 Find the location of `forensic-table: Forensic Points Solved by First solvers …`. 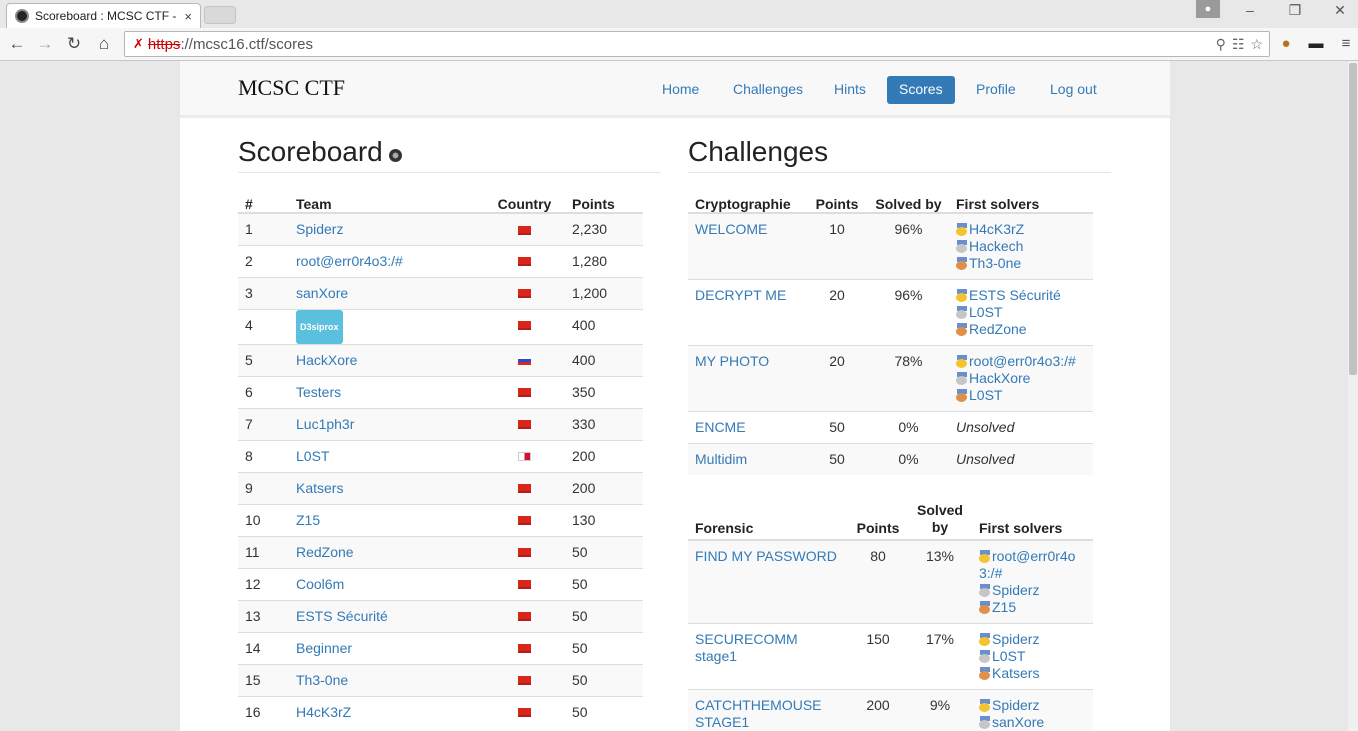

forensic-table: Forensic Points Solved by First solvers … is located at coordinates (890, 613).